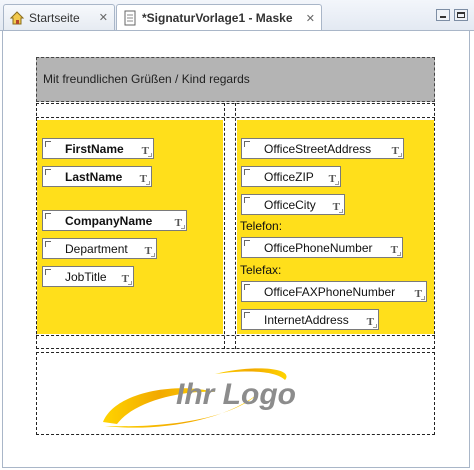 The image size is (474, 470). I want to click on field-company-name: CompanyName T, so click(114, 220).